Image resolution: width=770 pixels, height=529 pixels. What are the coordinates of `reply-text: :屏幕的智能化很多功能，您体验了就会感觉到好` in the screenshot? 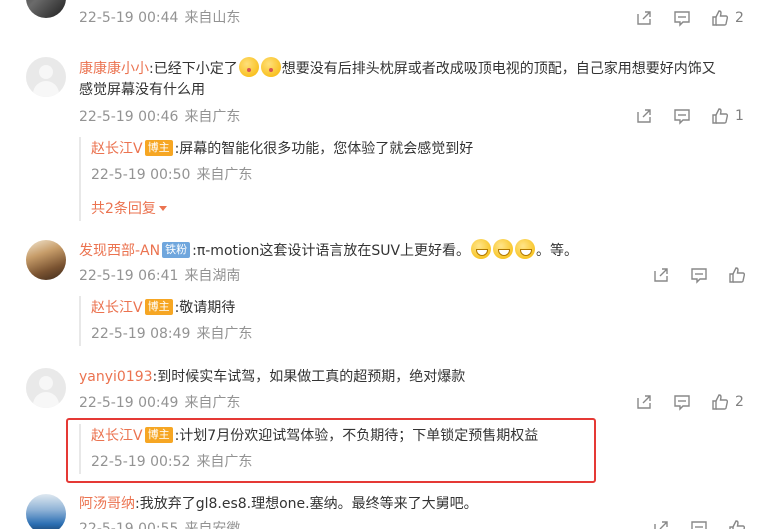 It's located at (324, 149).